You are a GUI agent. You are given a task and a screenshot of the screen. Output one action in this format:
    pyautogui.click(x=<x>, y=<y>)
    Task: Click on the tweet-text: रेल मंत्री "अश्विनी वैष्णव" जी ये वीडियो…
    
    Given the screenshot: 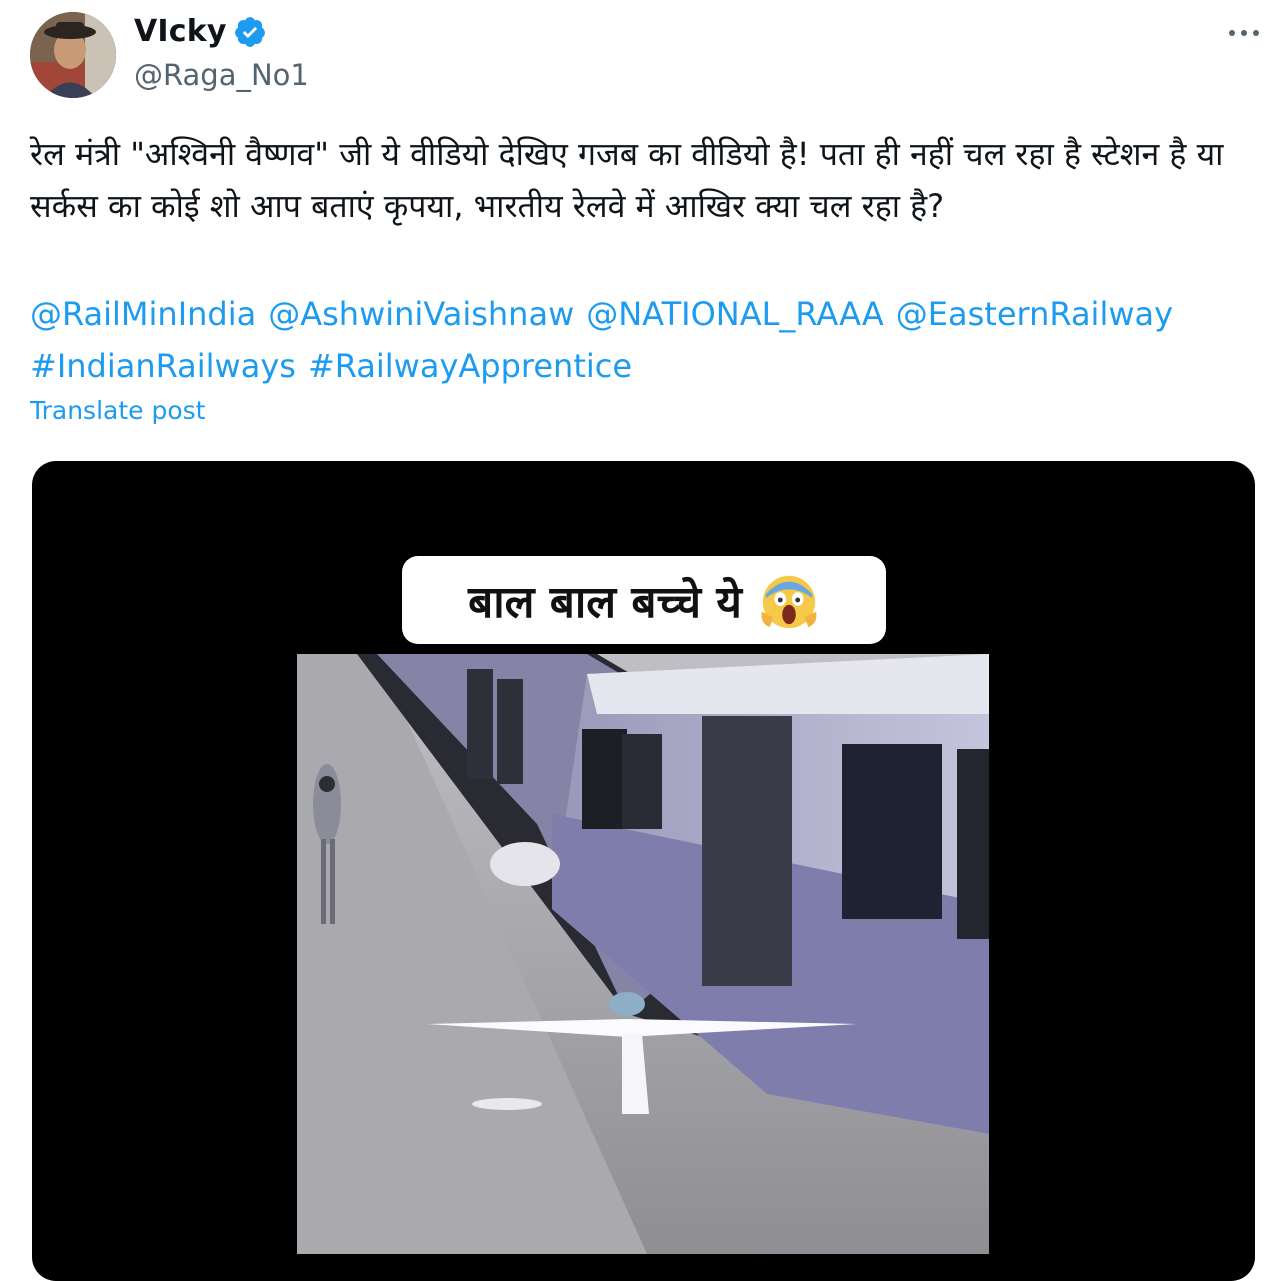 What is the action you would take?
    pyautogui.click(x=627, y=180)
    